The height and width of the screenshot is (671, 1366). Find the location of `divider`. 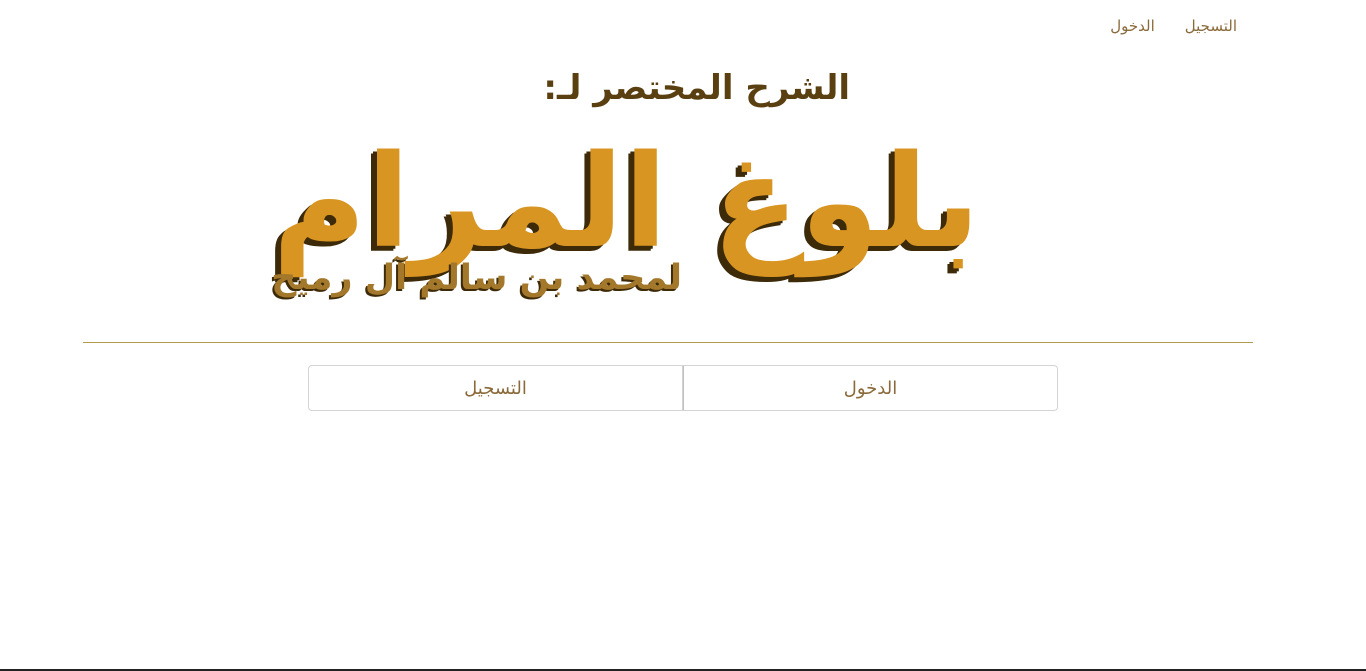

divider is located at coordinates (668, 342).